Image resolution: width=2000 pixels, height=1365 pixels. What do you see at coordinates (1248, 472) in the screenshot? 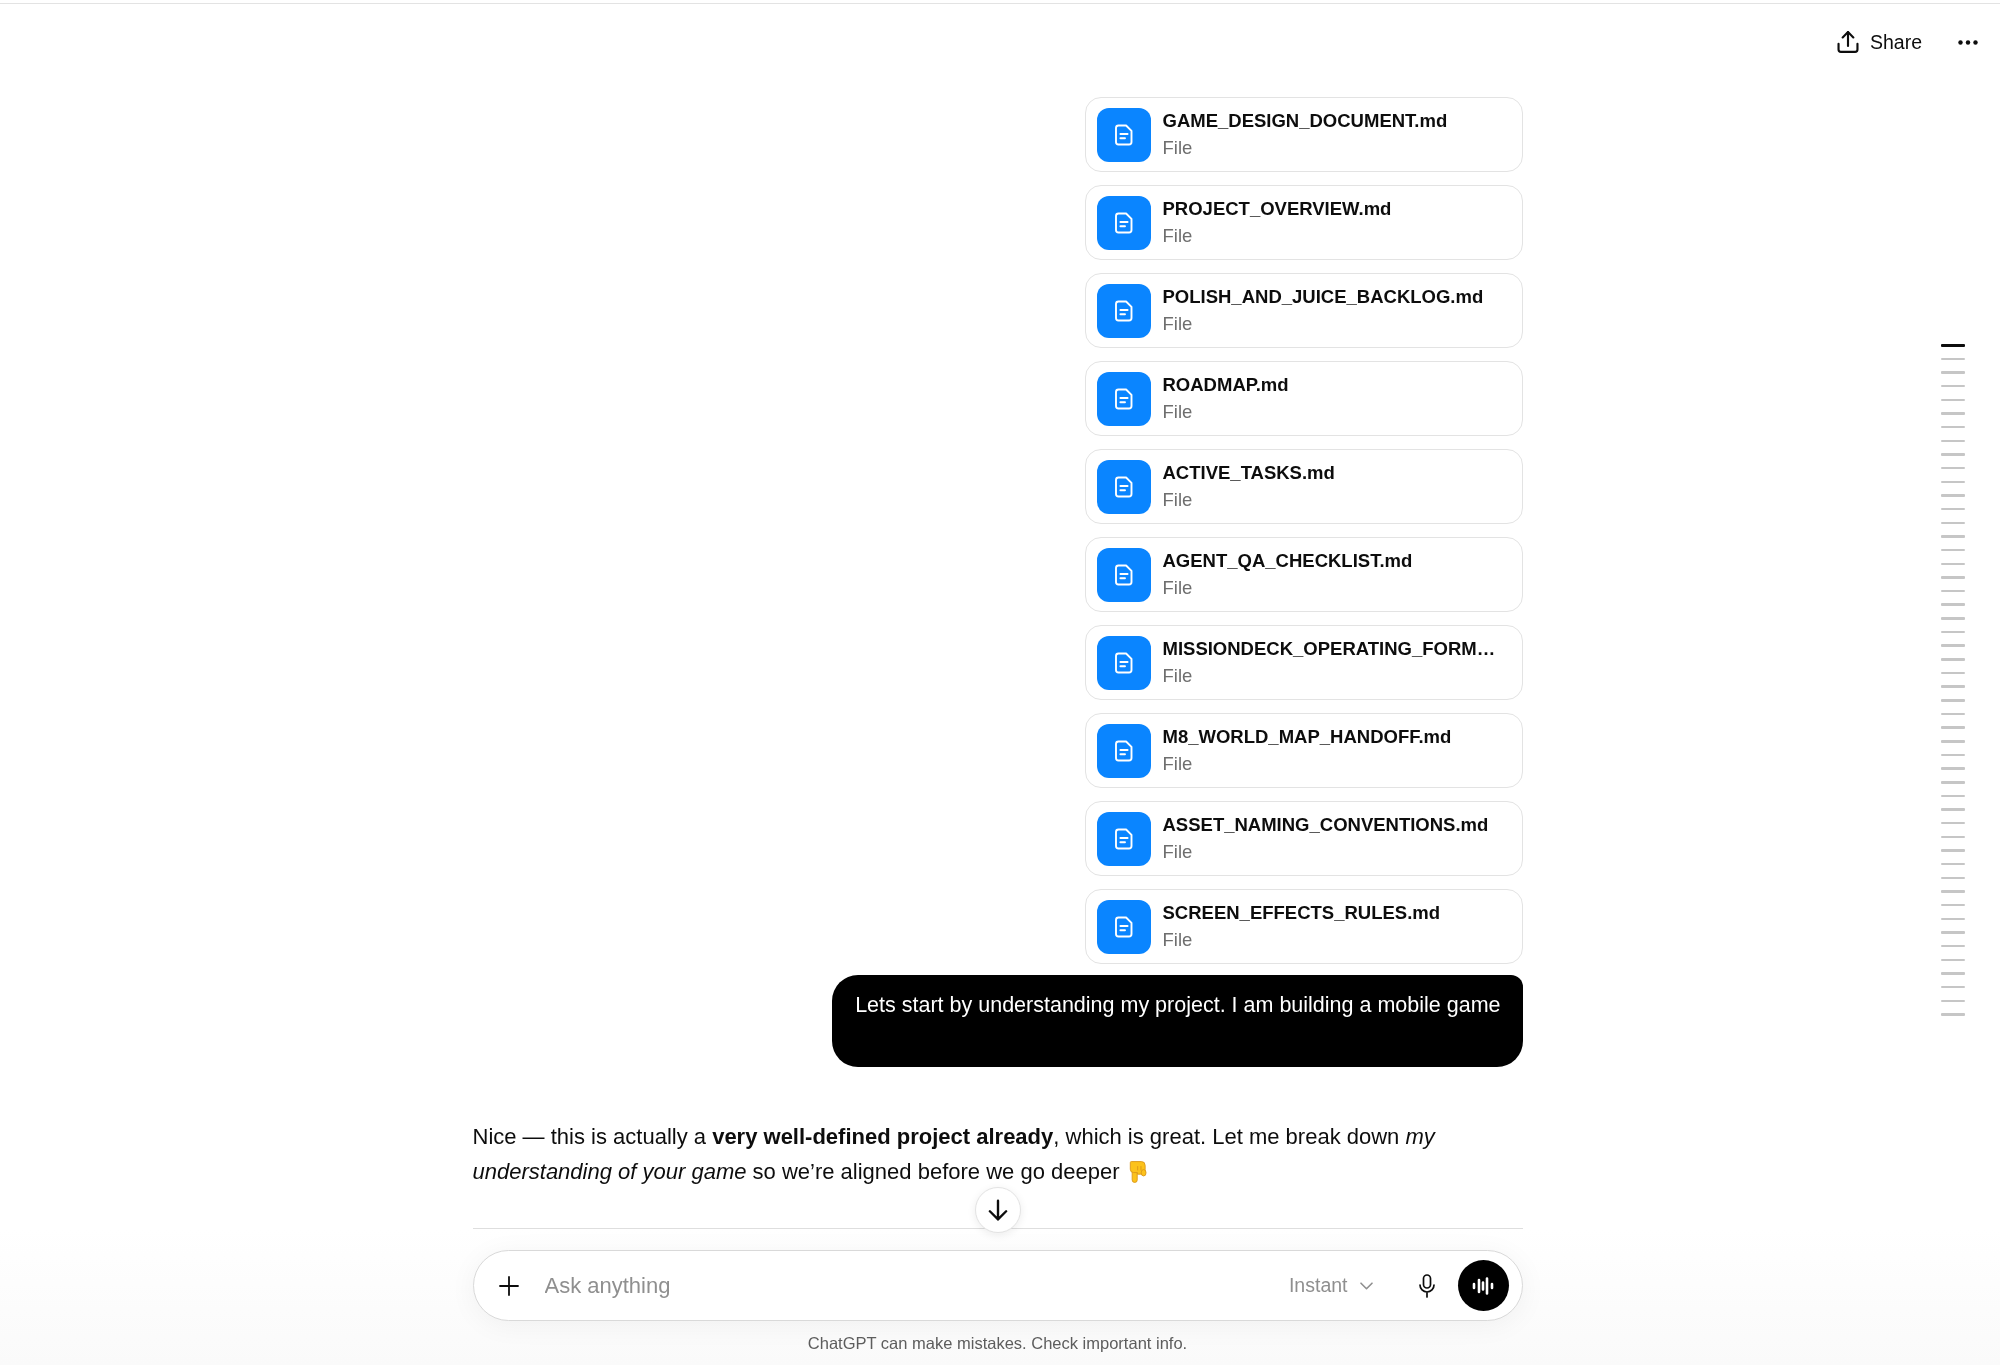
I see `file-name: ACTIVE_TASKS.md` at bounding box center [1248, 472].